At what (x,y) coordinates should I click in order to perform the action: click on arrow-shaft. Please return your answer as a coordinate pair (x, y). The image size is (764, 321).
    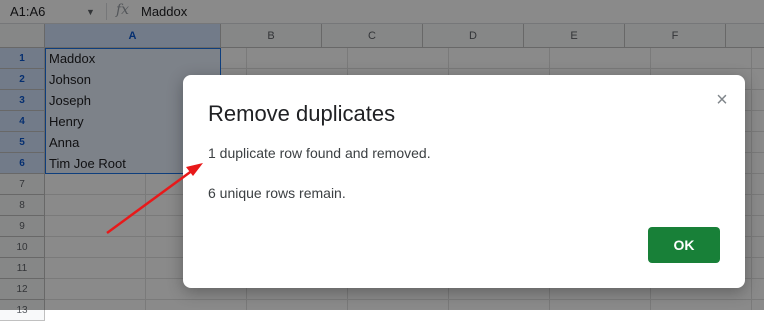
    Looking at the image, I should click on (150, 201).